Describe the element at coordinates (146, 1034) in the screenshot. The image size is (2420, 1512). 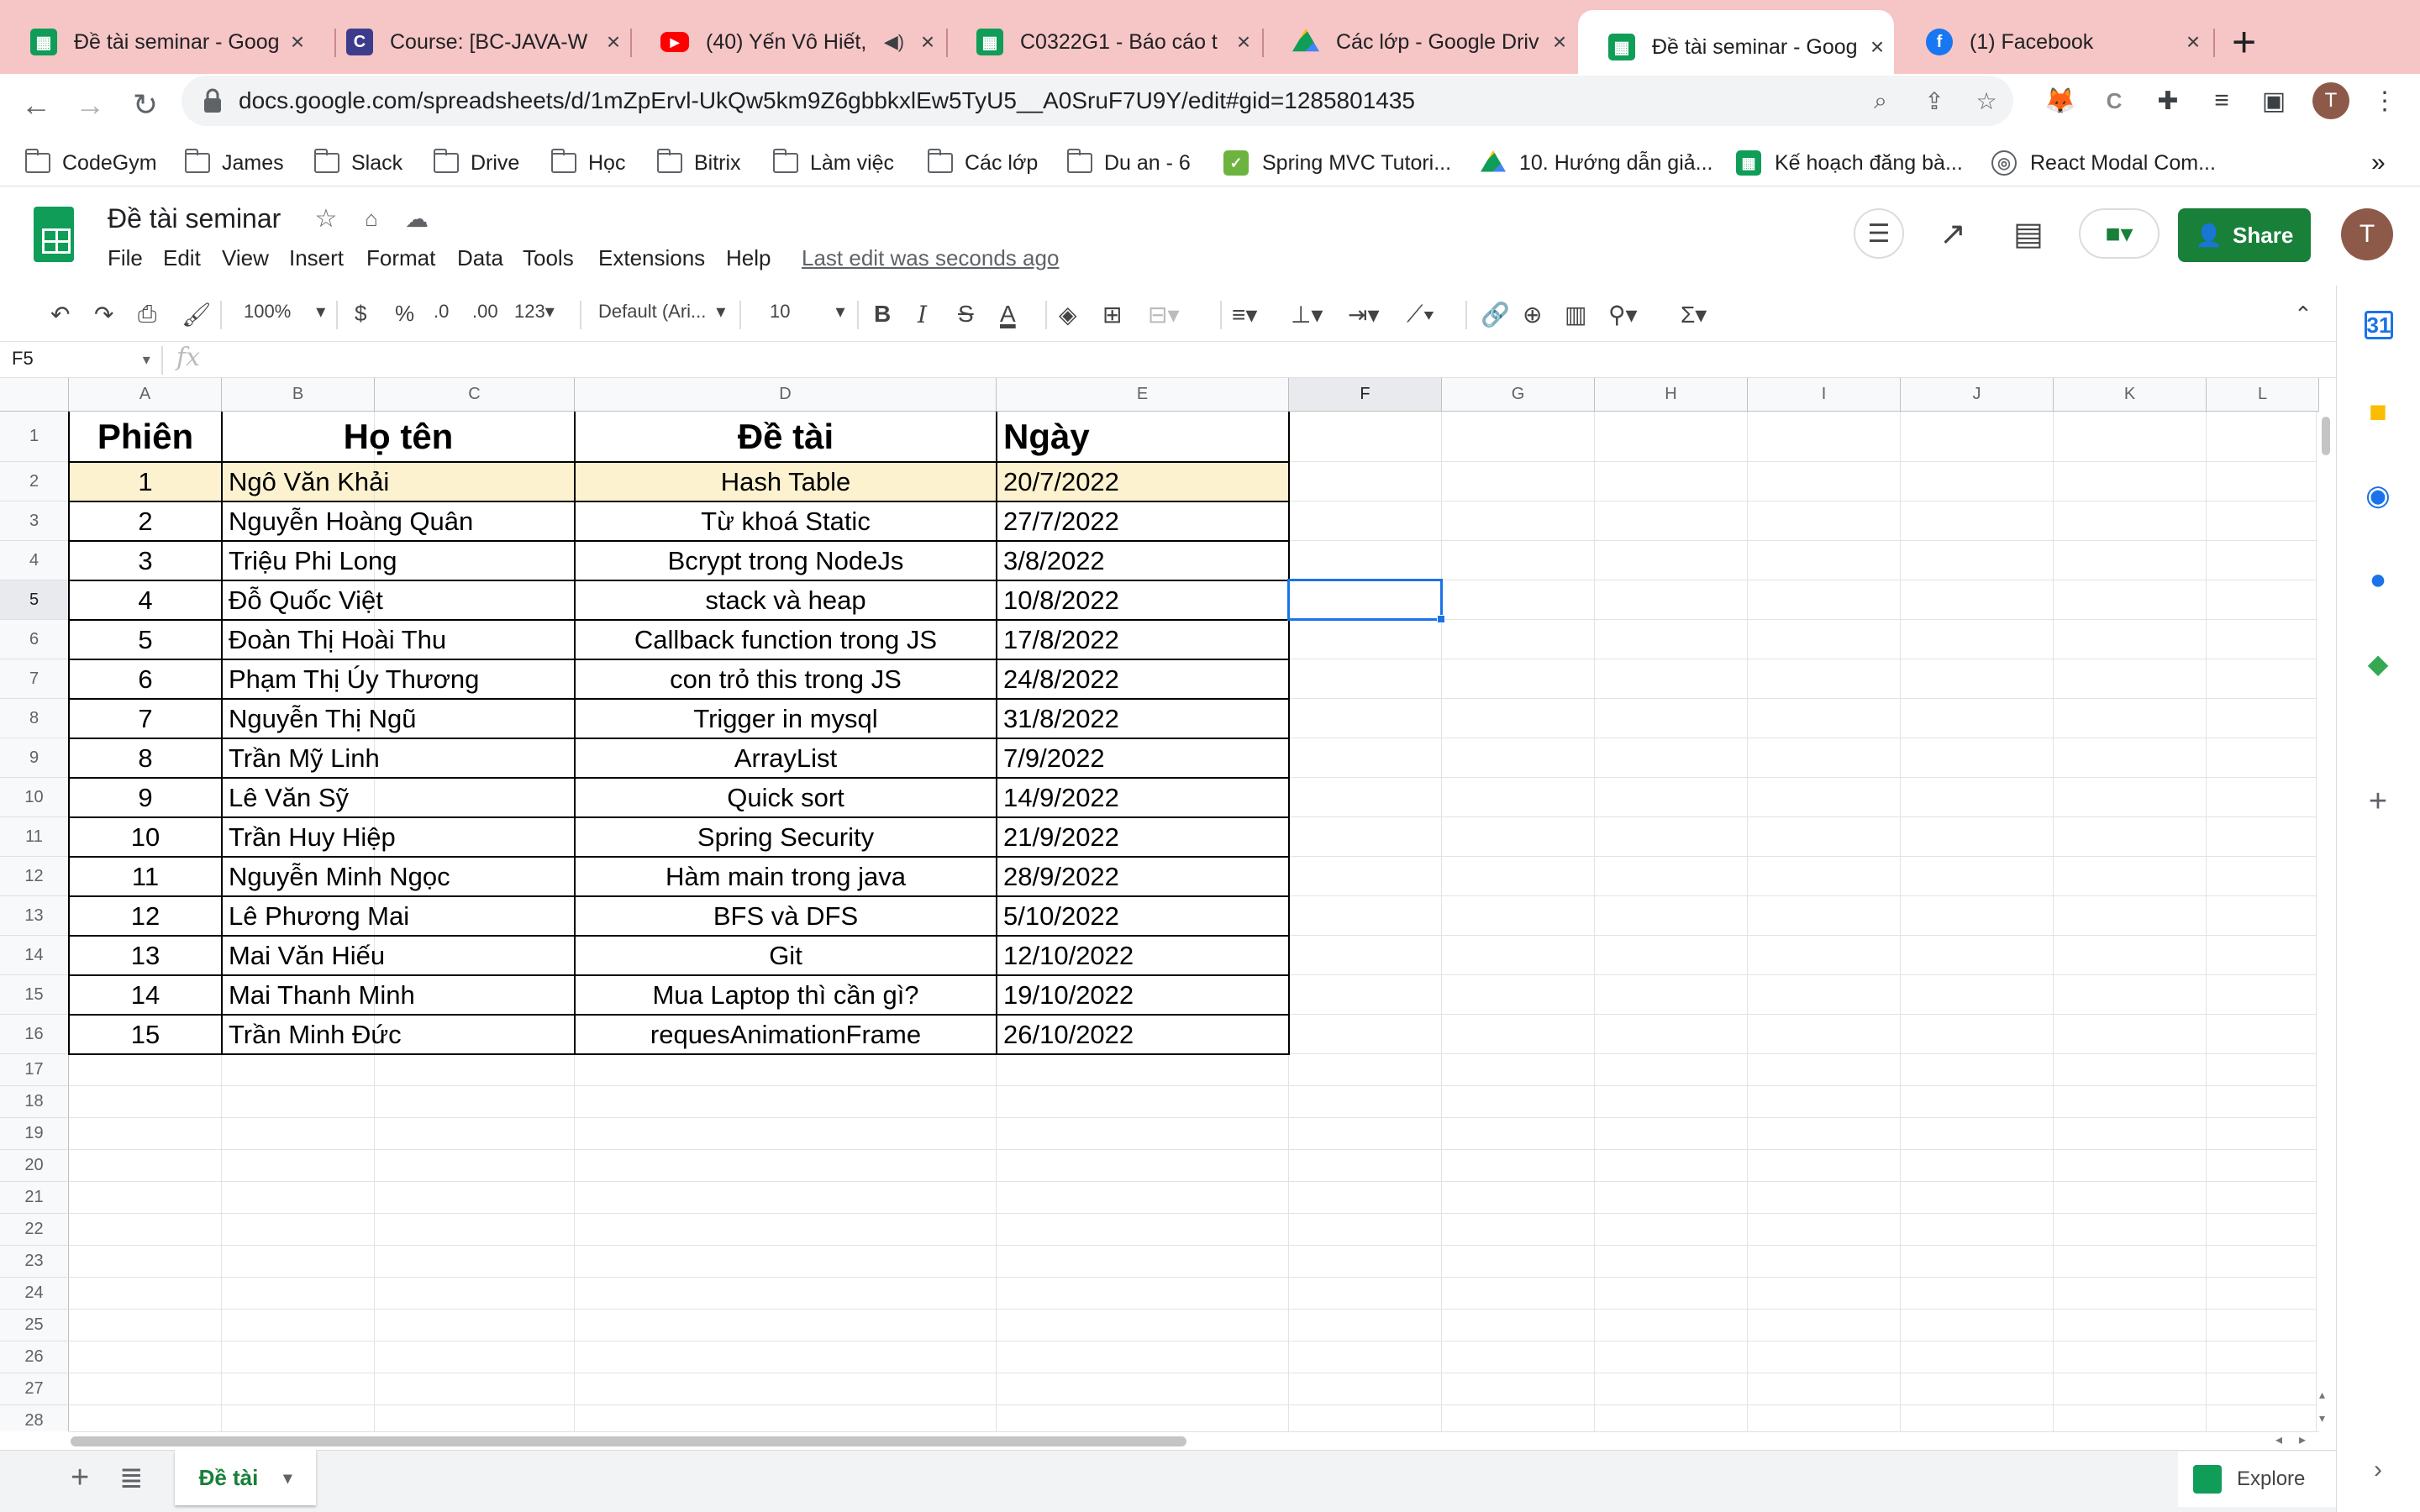
I see `cell-session: 15` at that location.